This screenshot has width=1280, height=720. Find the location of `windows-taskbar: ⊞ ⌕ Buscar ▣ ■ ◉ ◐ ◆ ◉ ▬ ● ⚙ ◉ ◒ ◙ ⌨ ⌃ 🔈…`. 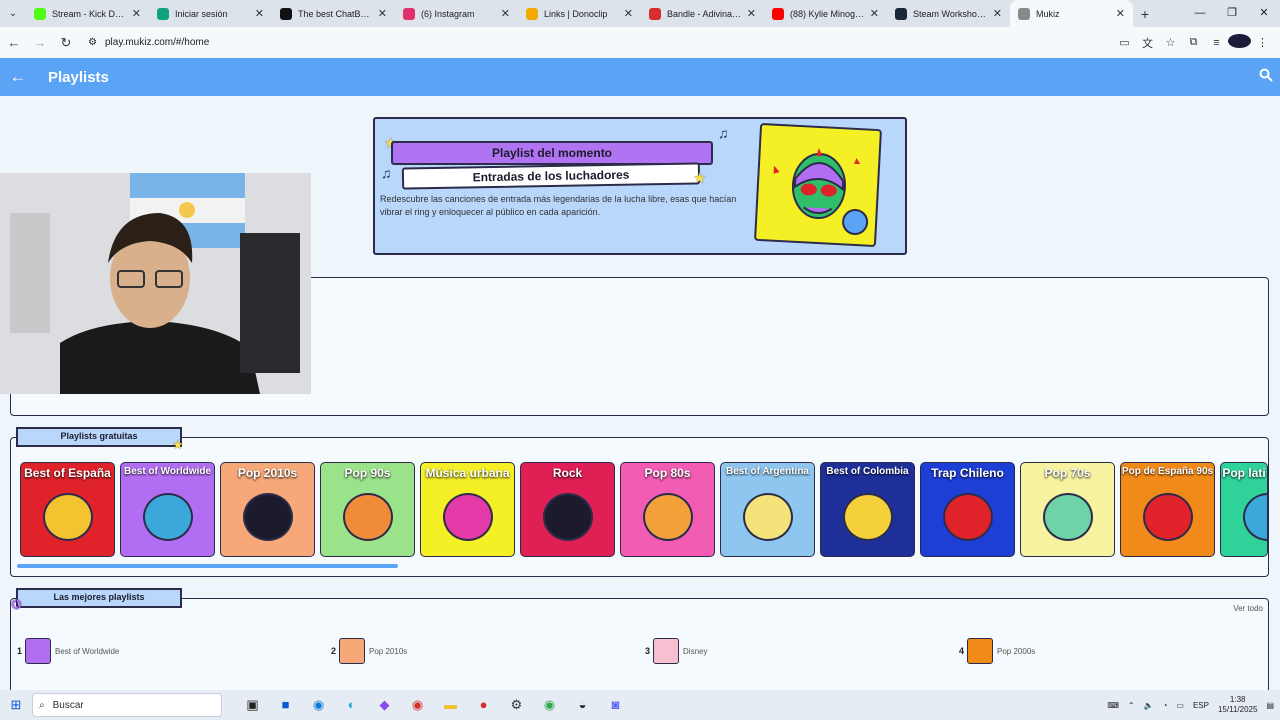

windows-taskbar: ⊞ ⌕ Buscar ▣ ■ ◉ ◐ ◆ ◉ ▬ ● ⚙ ◉ ◒ ◙ ⌨ ⌃ 🔈… is located at coordinates (640, 705).